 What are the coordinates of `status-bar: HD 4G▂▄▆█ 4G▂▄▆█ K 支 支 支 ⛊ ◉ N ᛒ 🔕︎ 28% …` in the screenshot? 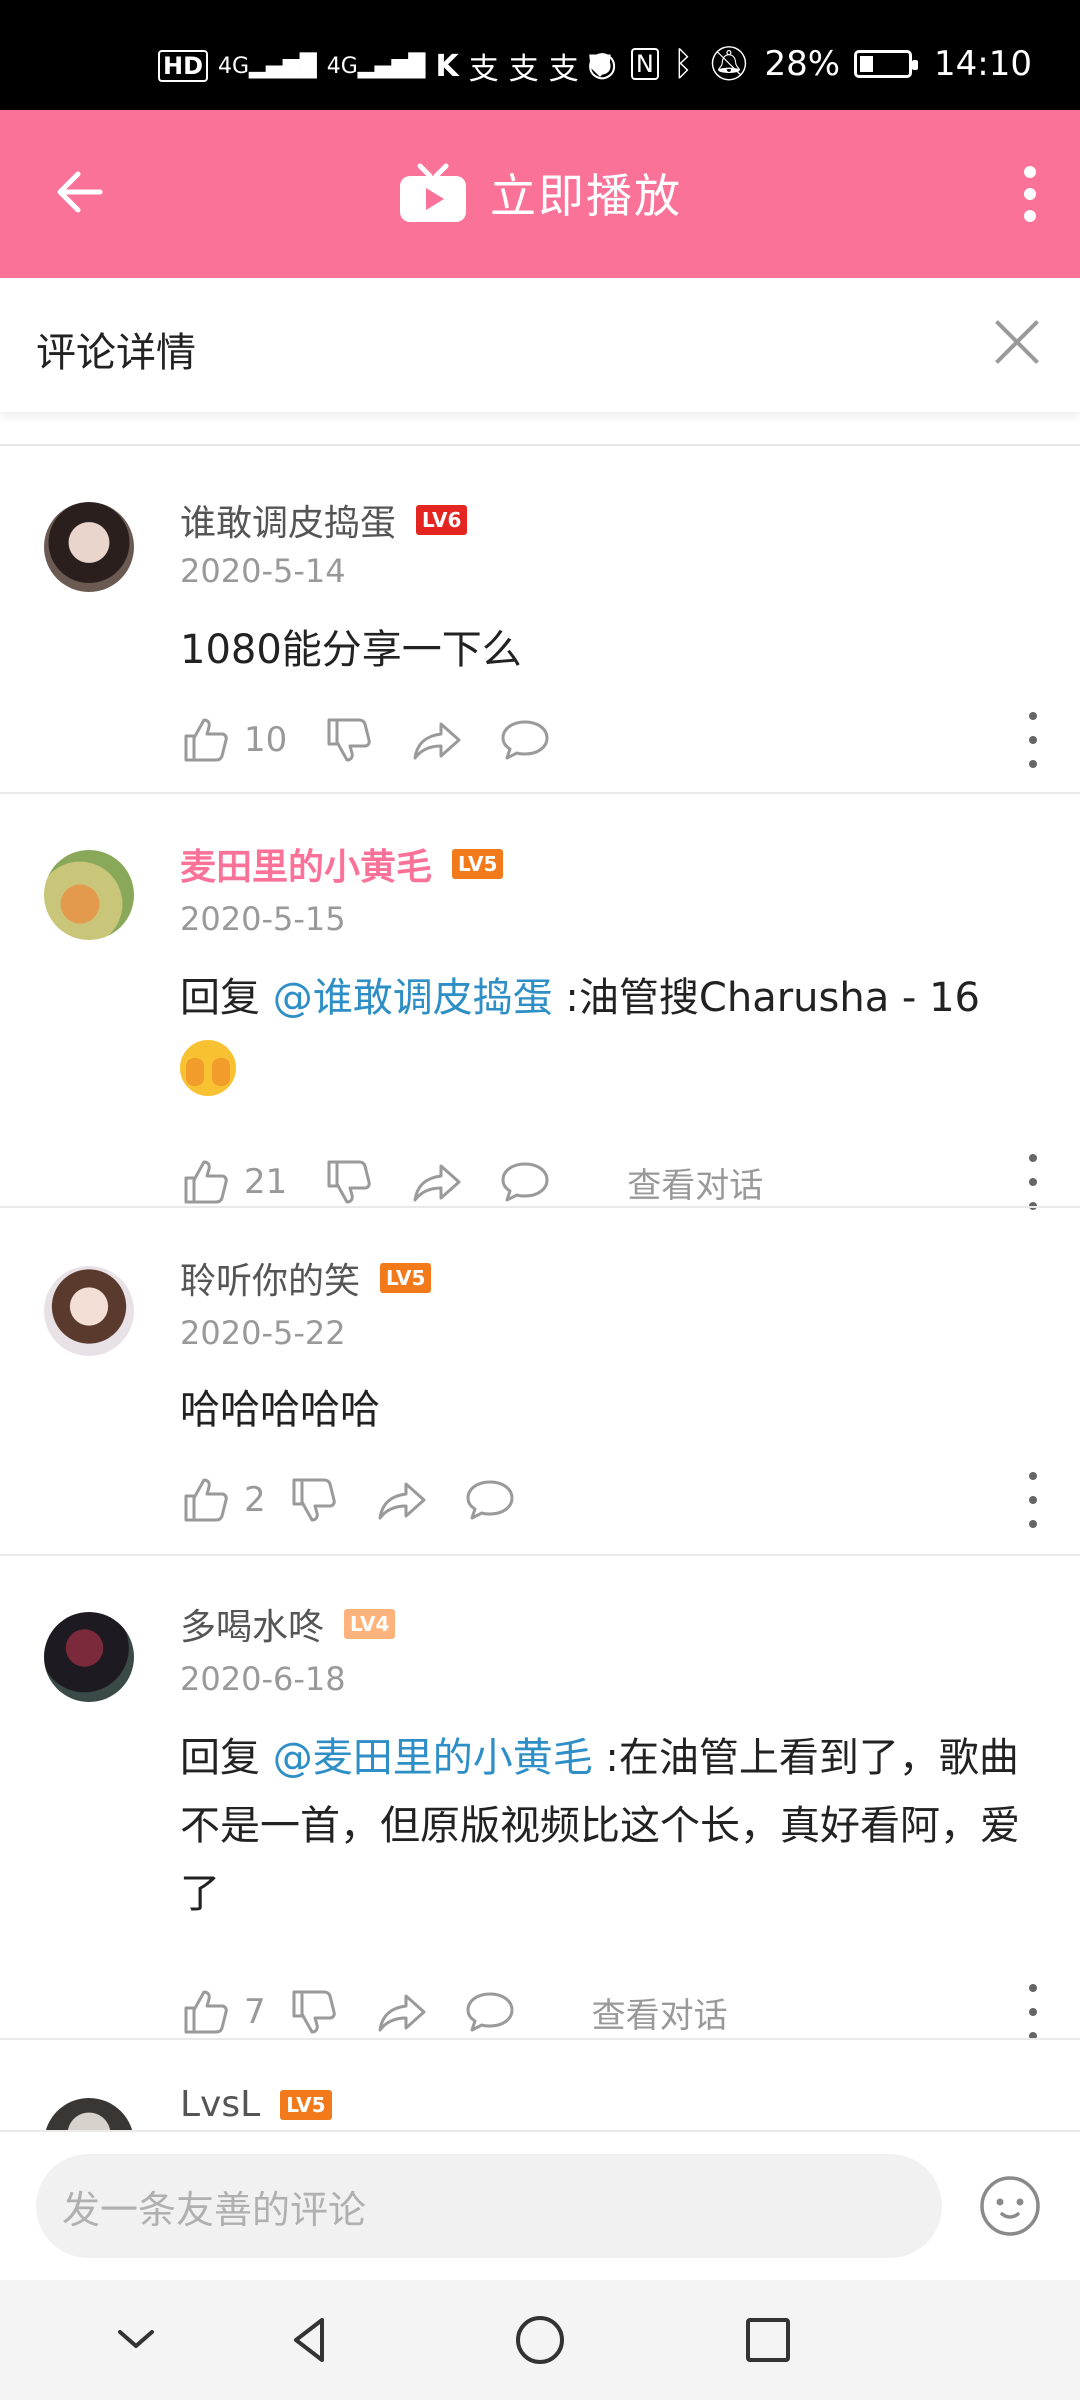 It's located at (540, 55).